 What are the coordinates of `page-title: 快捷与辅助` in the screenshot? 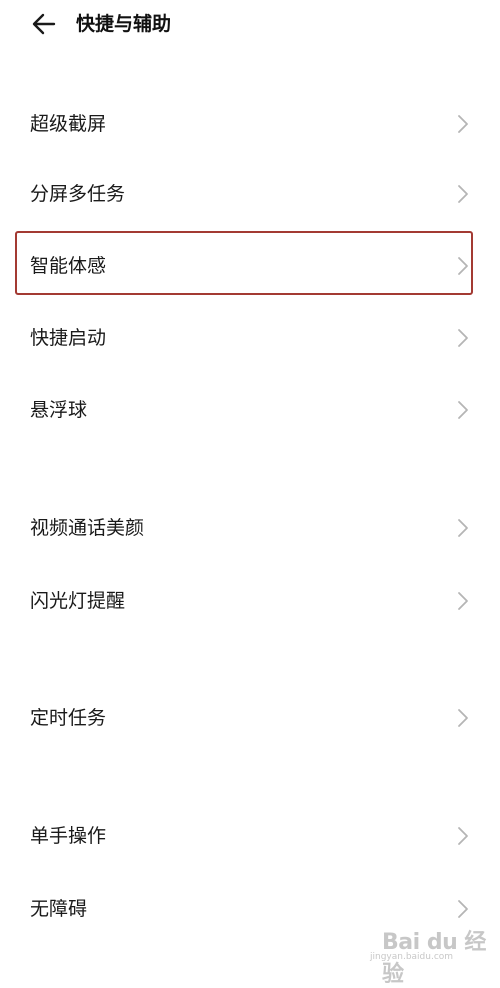 It's located at (124, 24).